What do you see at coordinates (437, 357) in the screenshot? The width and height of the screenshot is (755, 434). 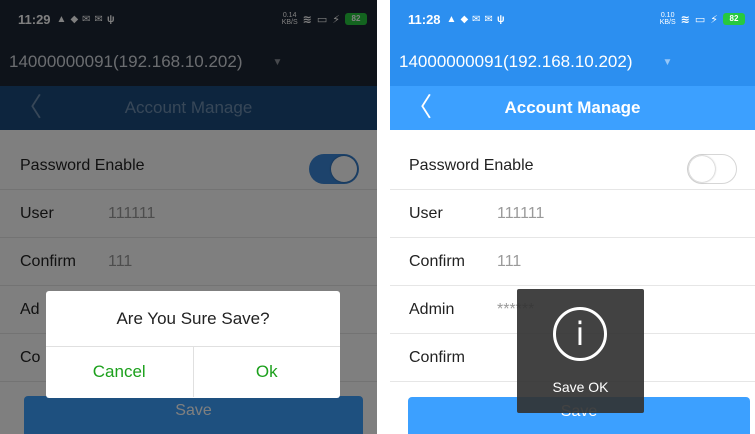 I see `confirm-admin-label: Confirm` at bounding box center [437, 357].